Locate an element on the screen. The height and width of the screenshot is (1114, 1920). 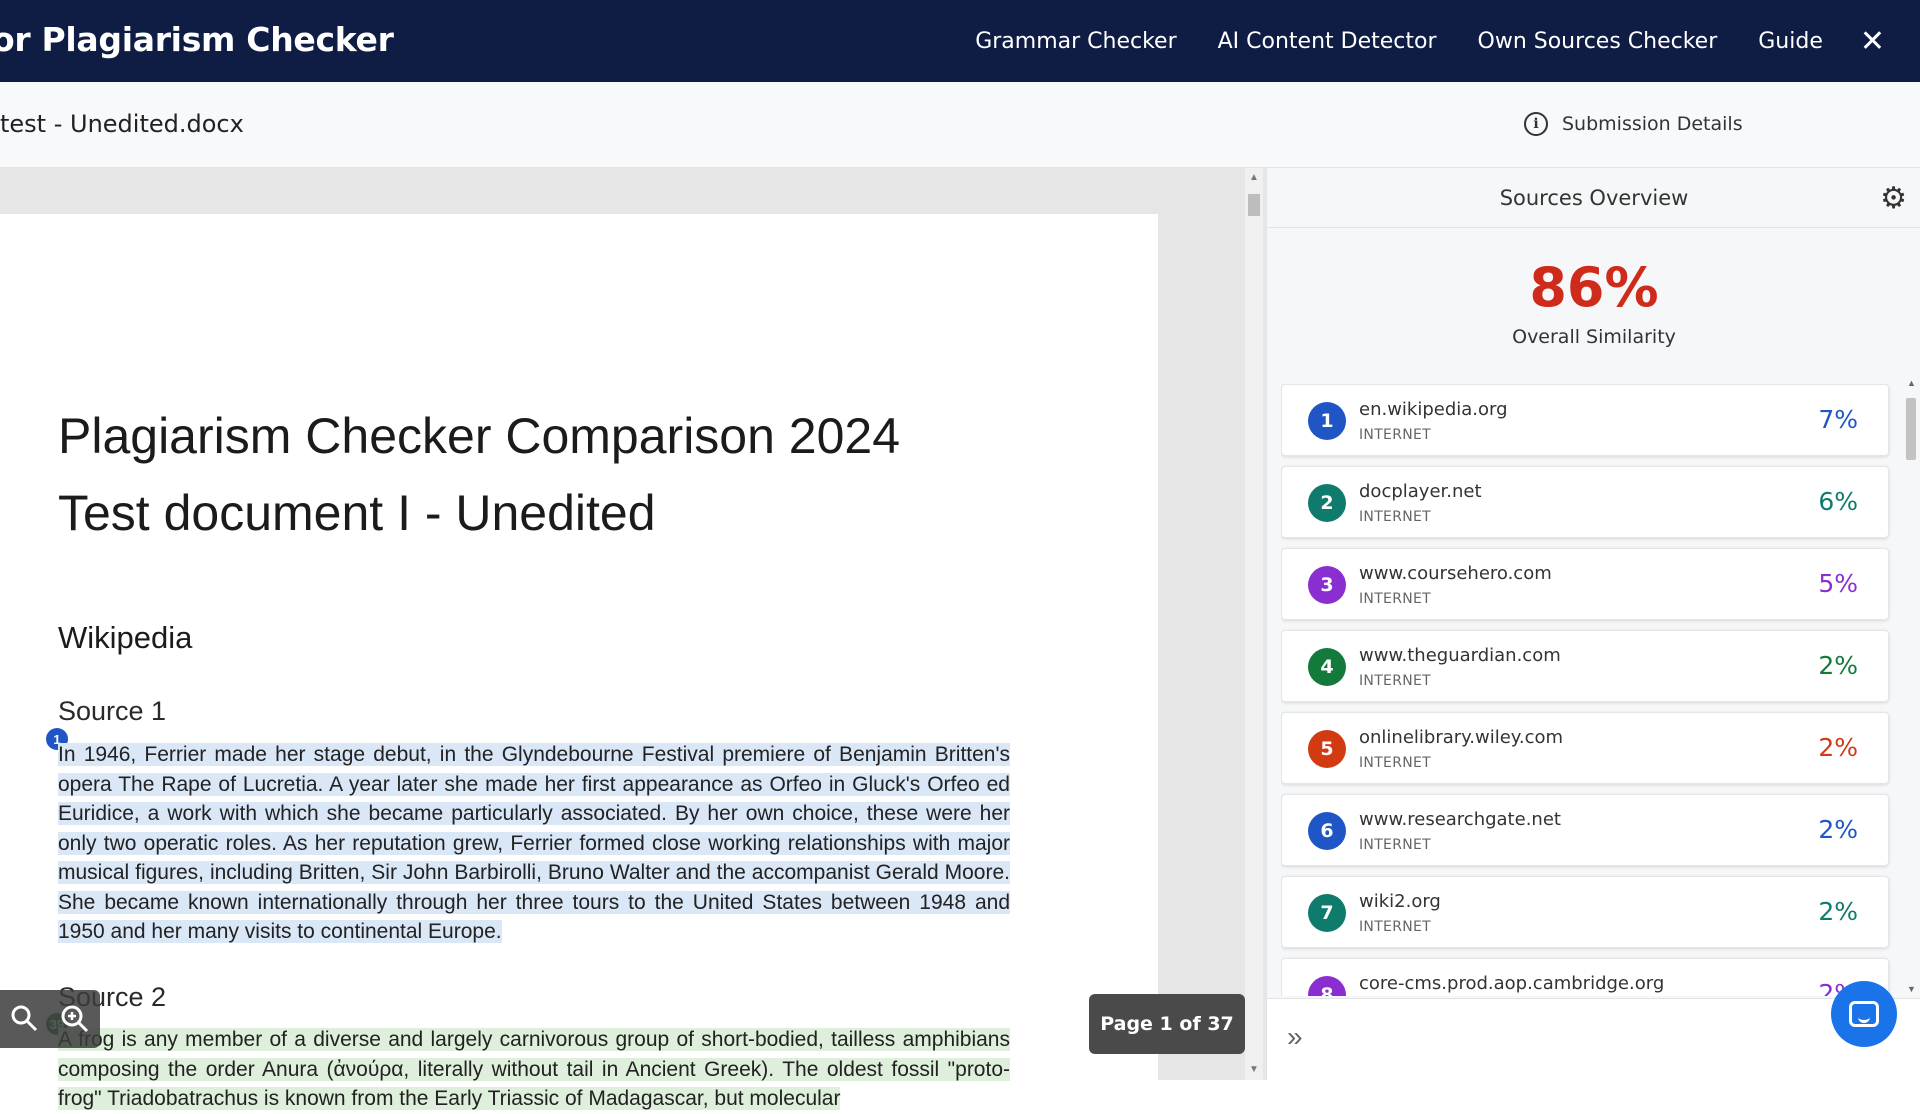
source-domain: core-cms.prod.aop.cambridge.org is located at coordinates (1512, 983).